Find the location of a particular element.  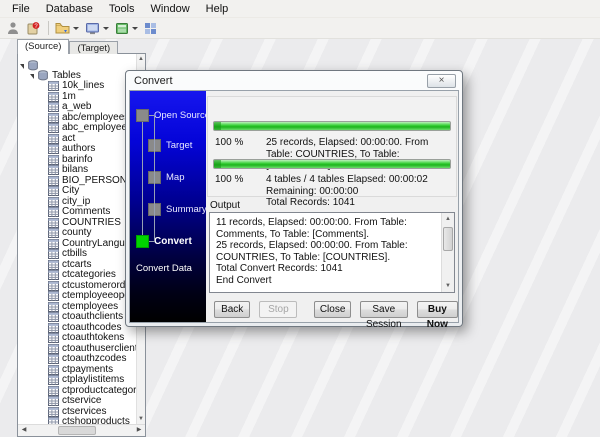

dialog-title-bar: Convert × is located at coordinates (294, 80).